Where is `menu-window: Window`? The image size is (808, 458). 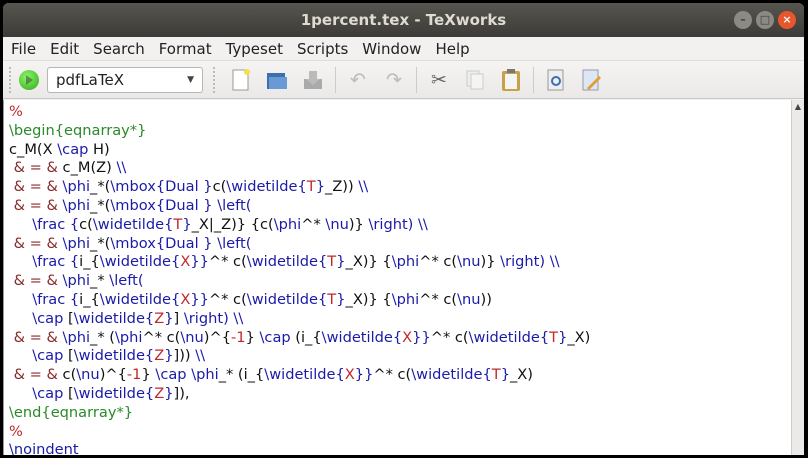 menu-window: Window is located at coordinates (391, 49).